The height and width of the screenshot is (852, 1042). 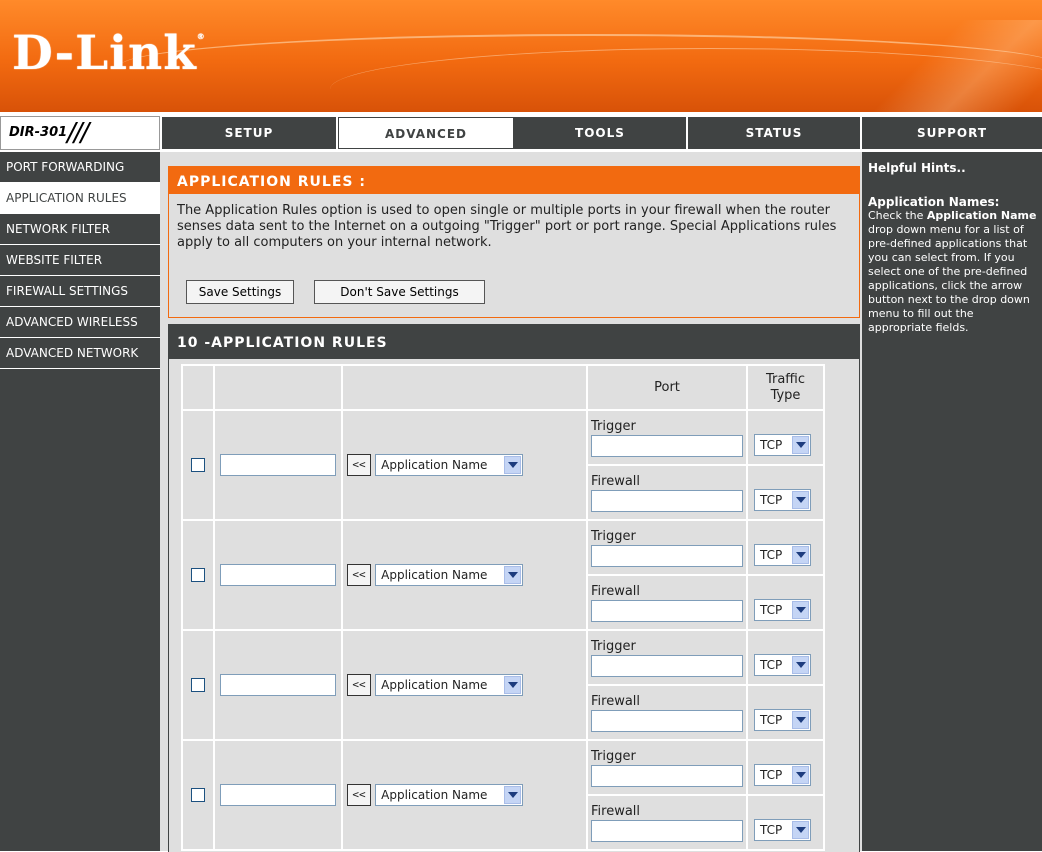 I want to click on sidebar-item-network-filter: NETWORK FILTER, so click(x=80, y=229).